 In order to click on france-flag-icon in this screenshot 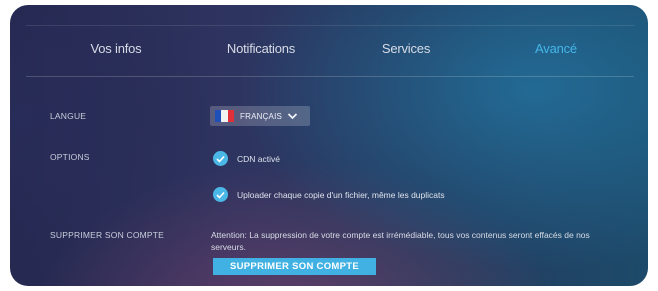, I will do `click(224, 116)`.